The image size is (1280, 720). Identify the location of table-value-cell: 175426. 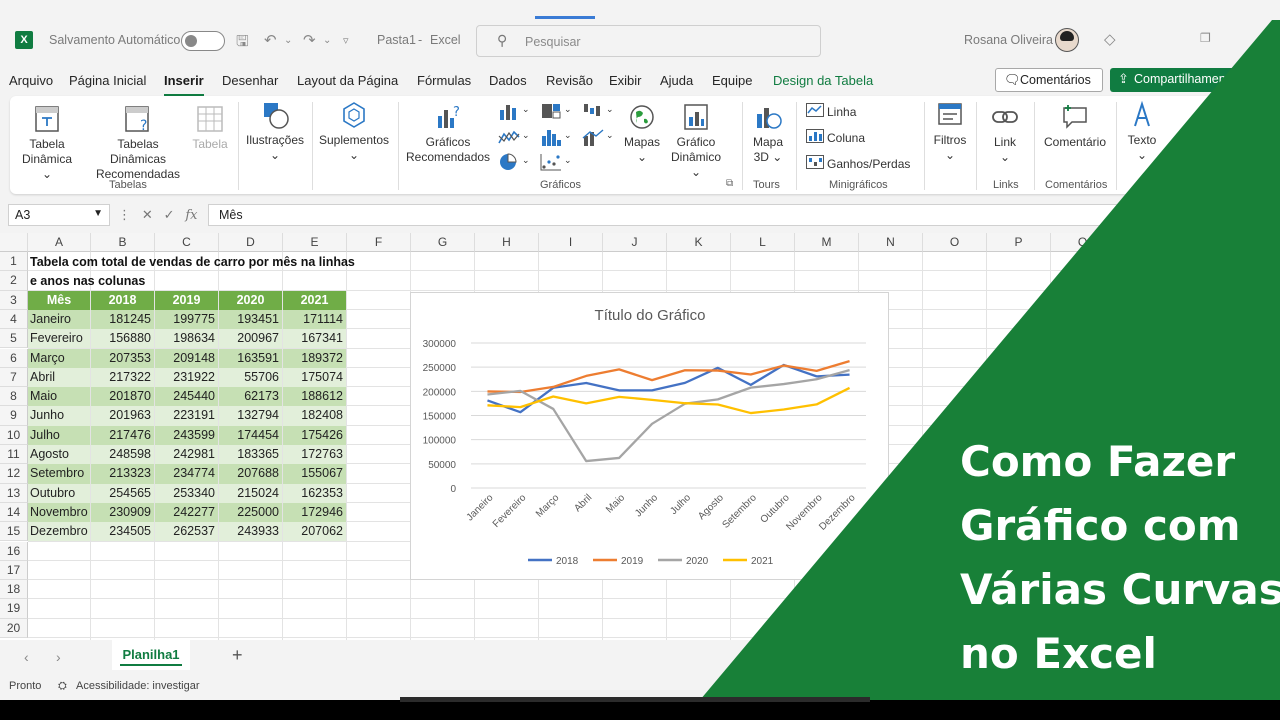
(314, 435).